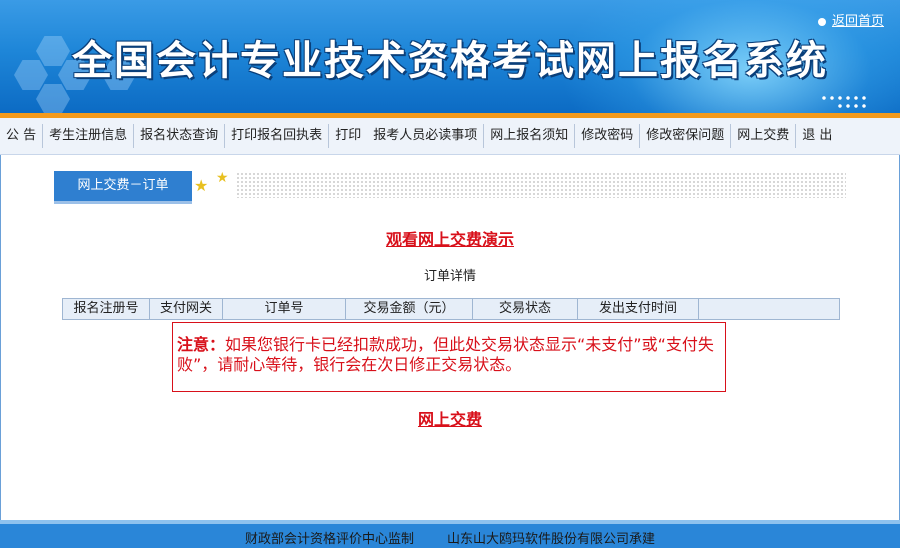 Image resolution: width=900 pixels, height=548 pixels. Describe the element at coordinates (276, 136) in the screenshot. I see `nav-item-print-receipt: 打印报名回执表` at that location.